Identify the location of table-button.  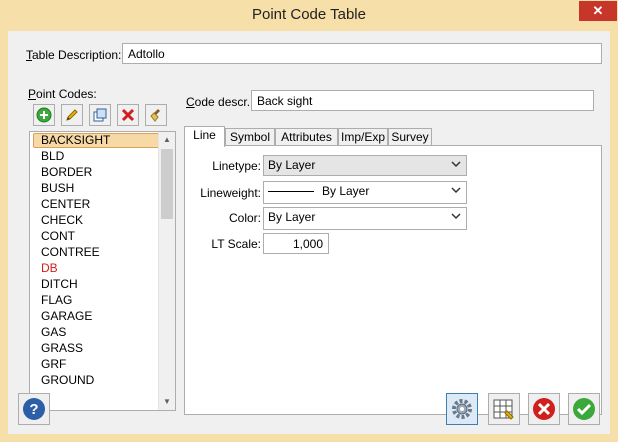
(504, 409).